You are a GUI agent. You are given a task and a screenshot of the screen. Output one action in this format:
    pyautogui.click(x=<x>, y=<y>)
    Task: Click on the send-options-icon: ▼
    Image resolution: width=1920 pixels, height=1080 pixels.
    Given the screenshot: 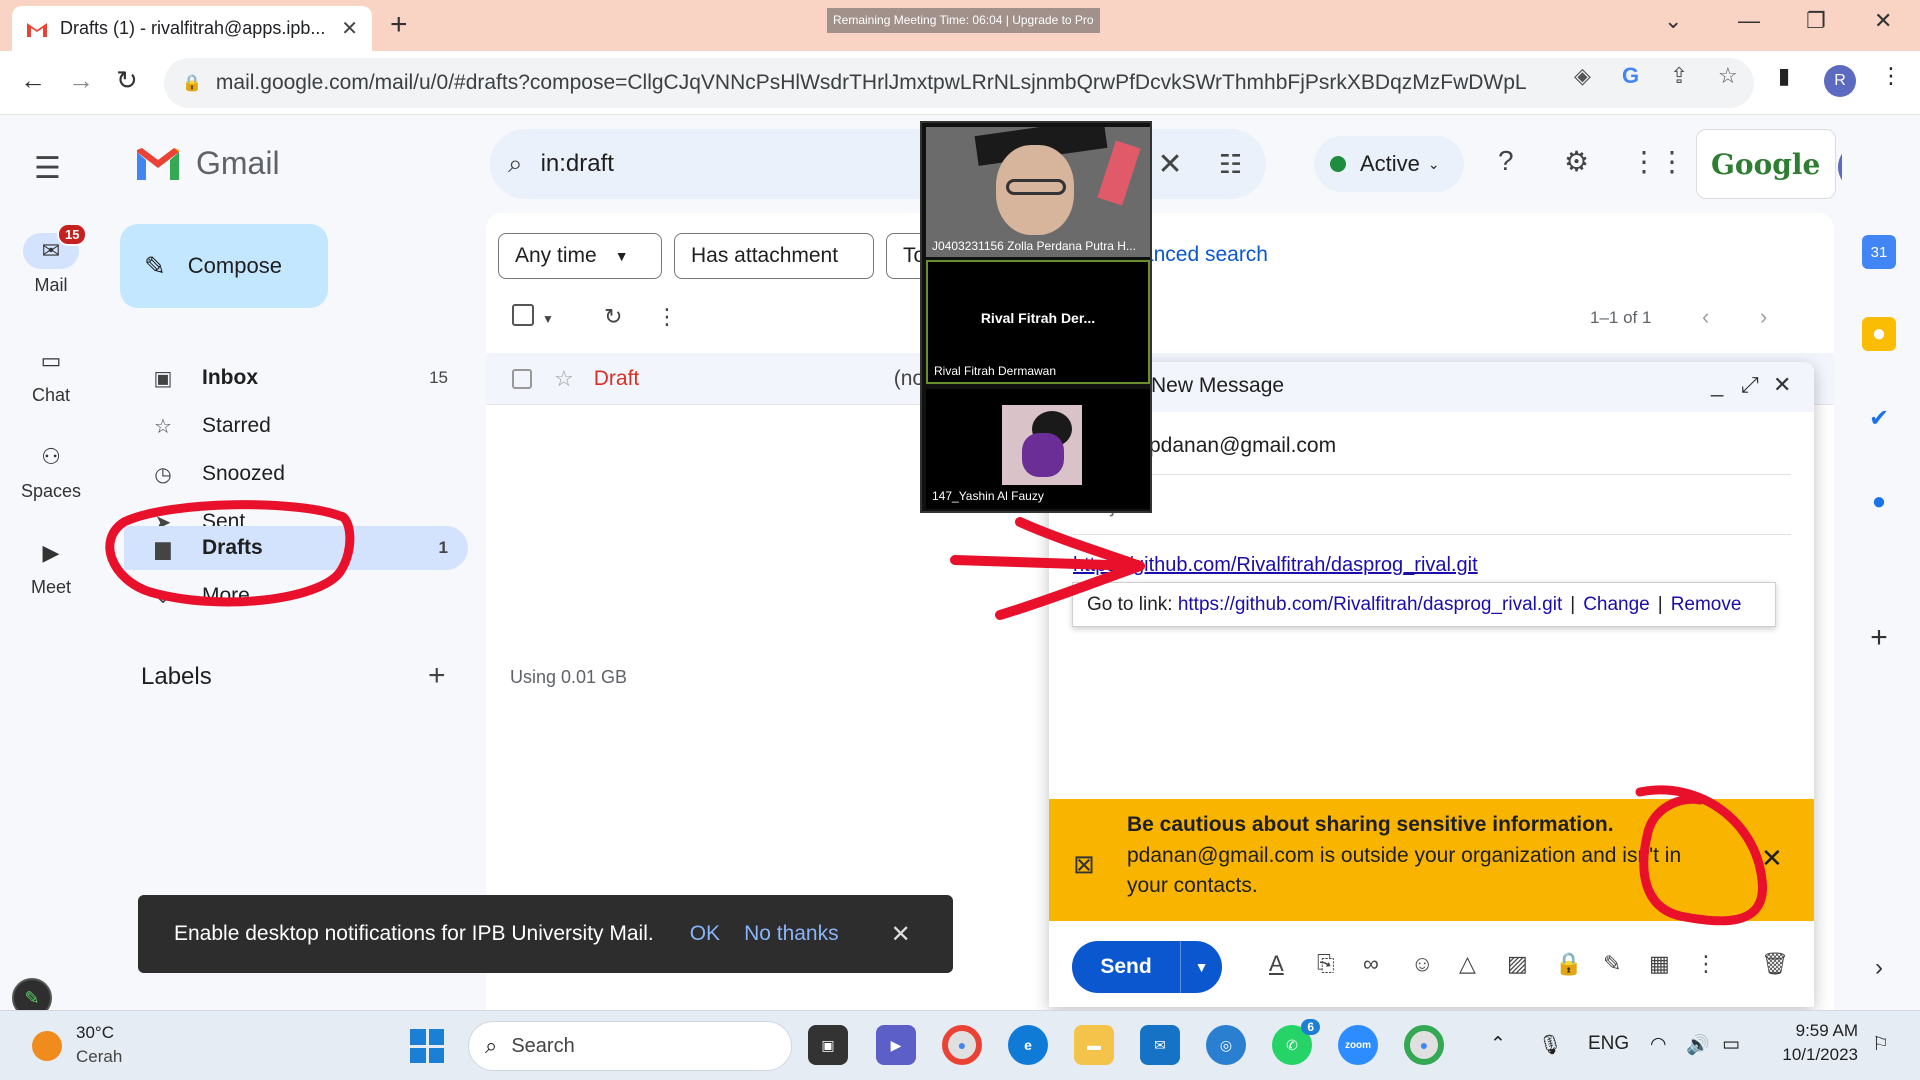 What is the action you would take?
    pyautogui.click(x=1201, y=967)
    